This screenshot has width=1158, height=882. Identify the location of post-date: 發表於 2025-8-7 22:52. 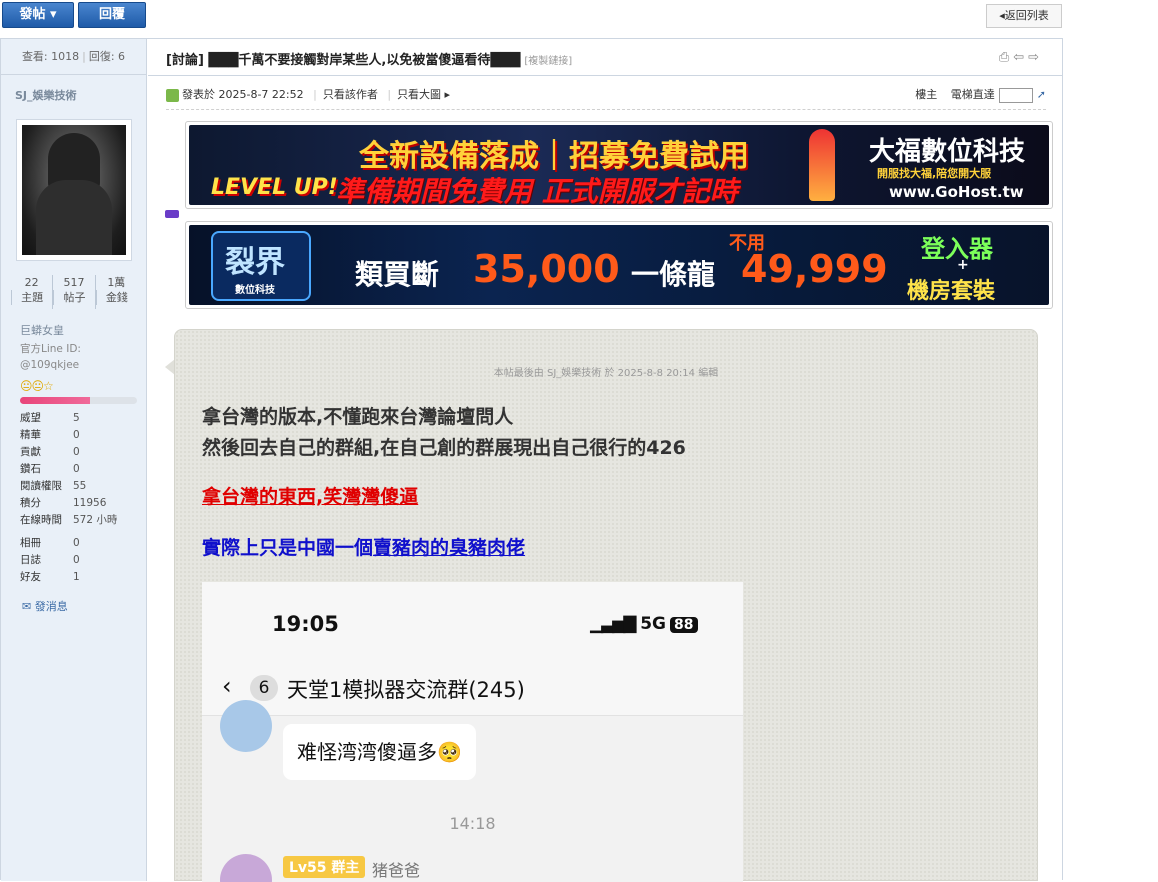
(243, 94).